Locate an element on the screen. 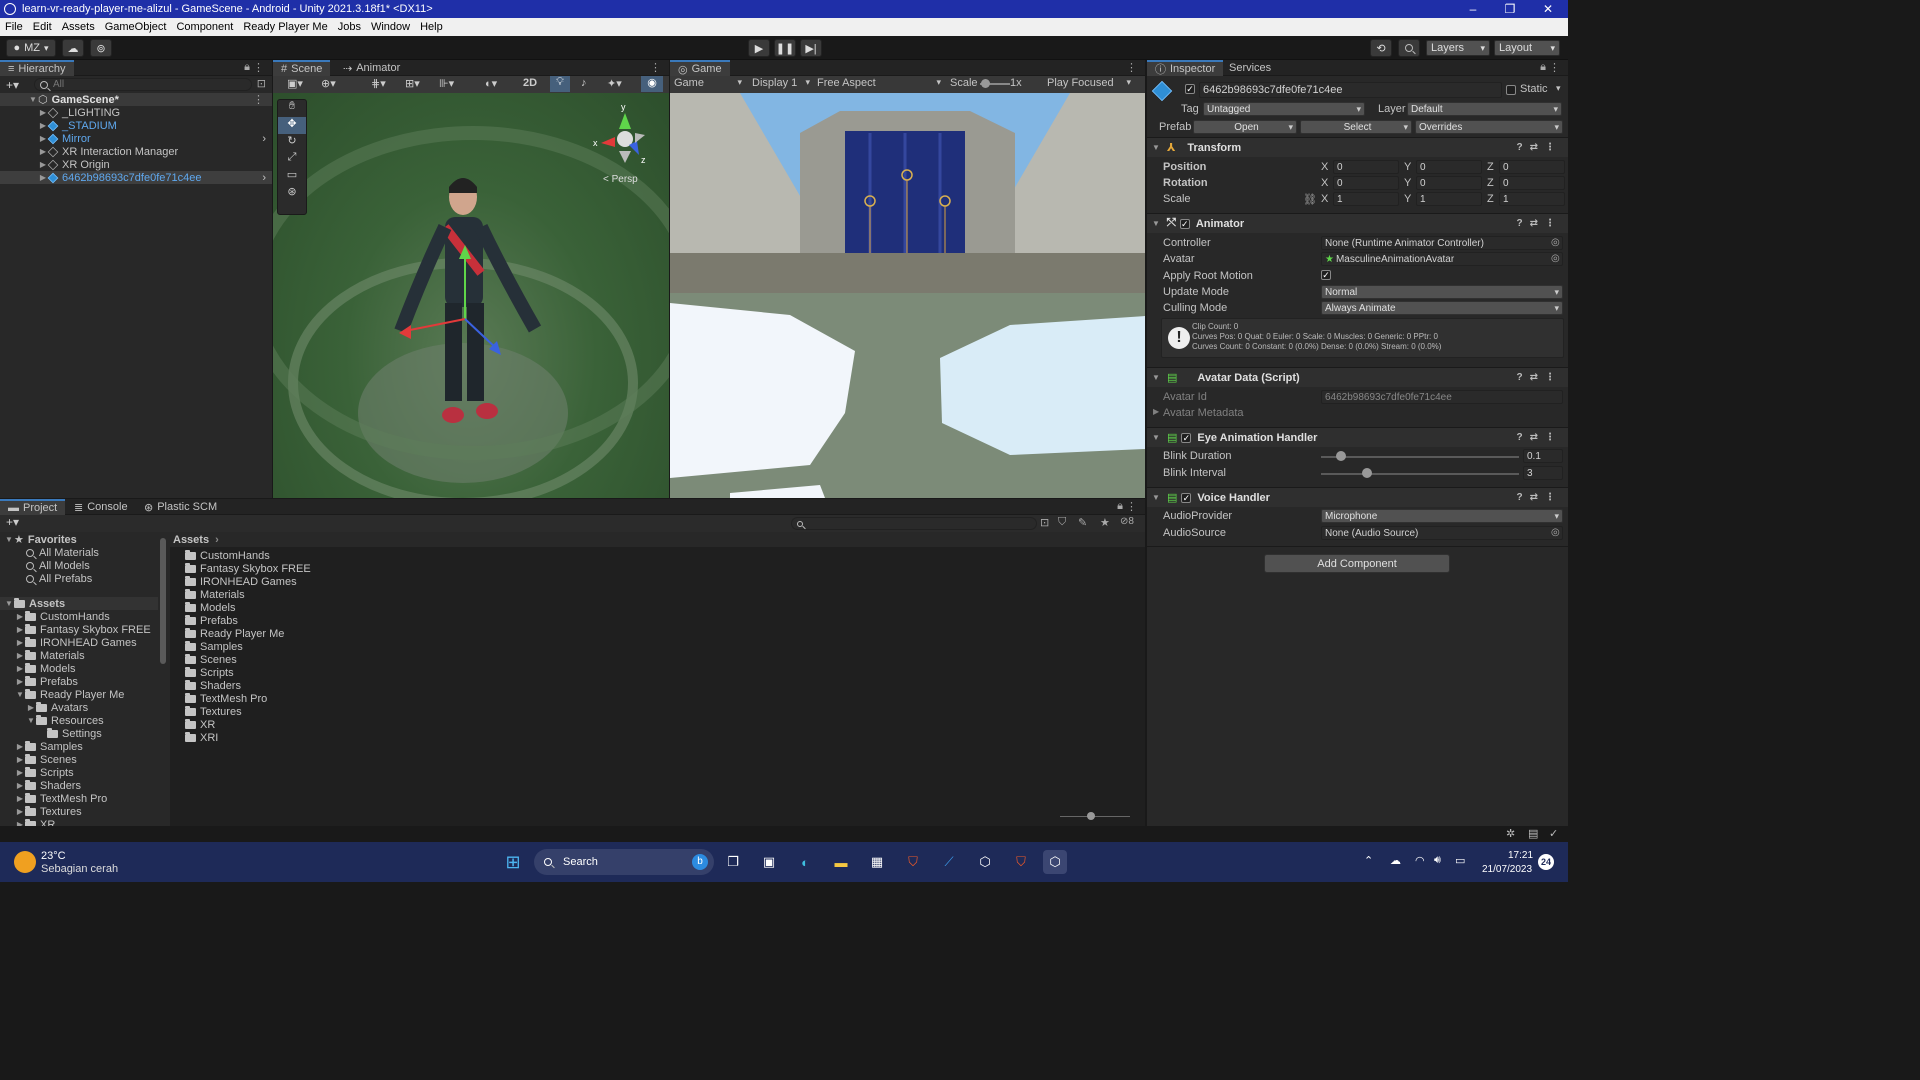 Image resolution: width=1920 pixels, height=1080 pixels. voice-handler-header: ▼ ▤ ✓ Voice Handler ?⇄⋮ is located at coordinates (1357, 497).